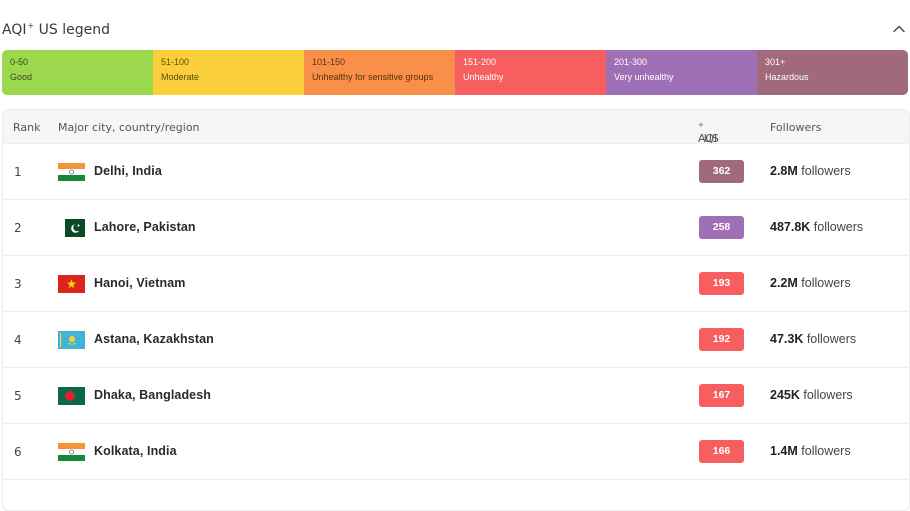 This screenshot has width=910, height=511. Describe the element at coordinates (71, 396) in the screenshot. I see `bangladesh-flag-icon` at that location.